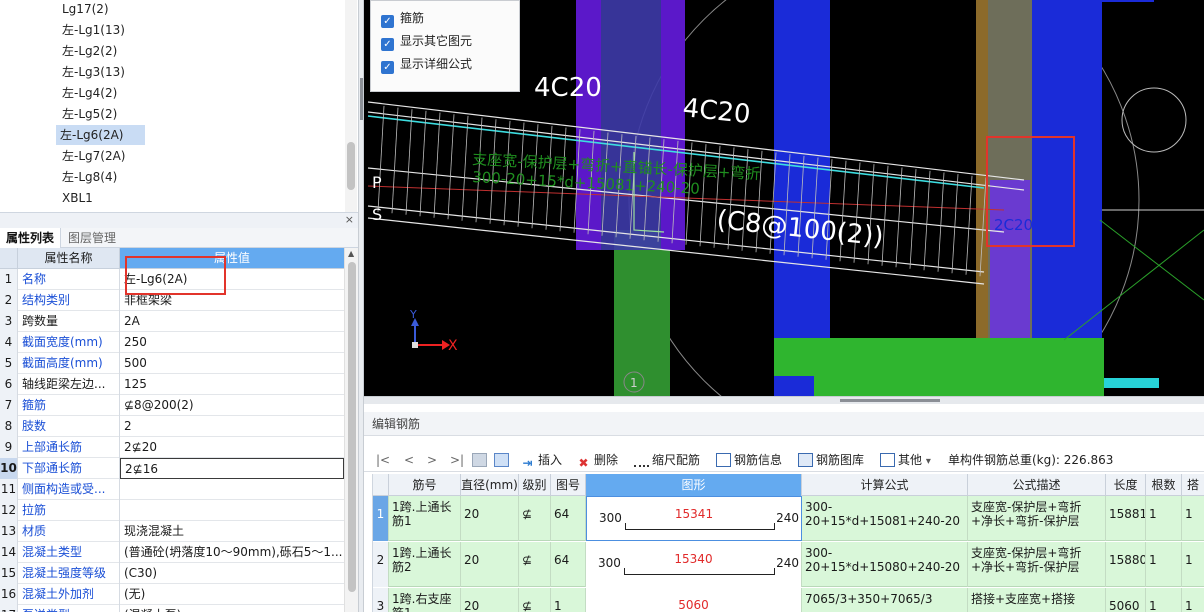 The image size is (1204, 612). I want to click on property-value: 左-Lg6(2A), so click(232, 279).